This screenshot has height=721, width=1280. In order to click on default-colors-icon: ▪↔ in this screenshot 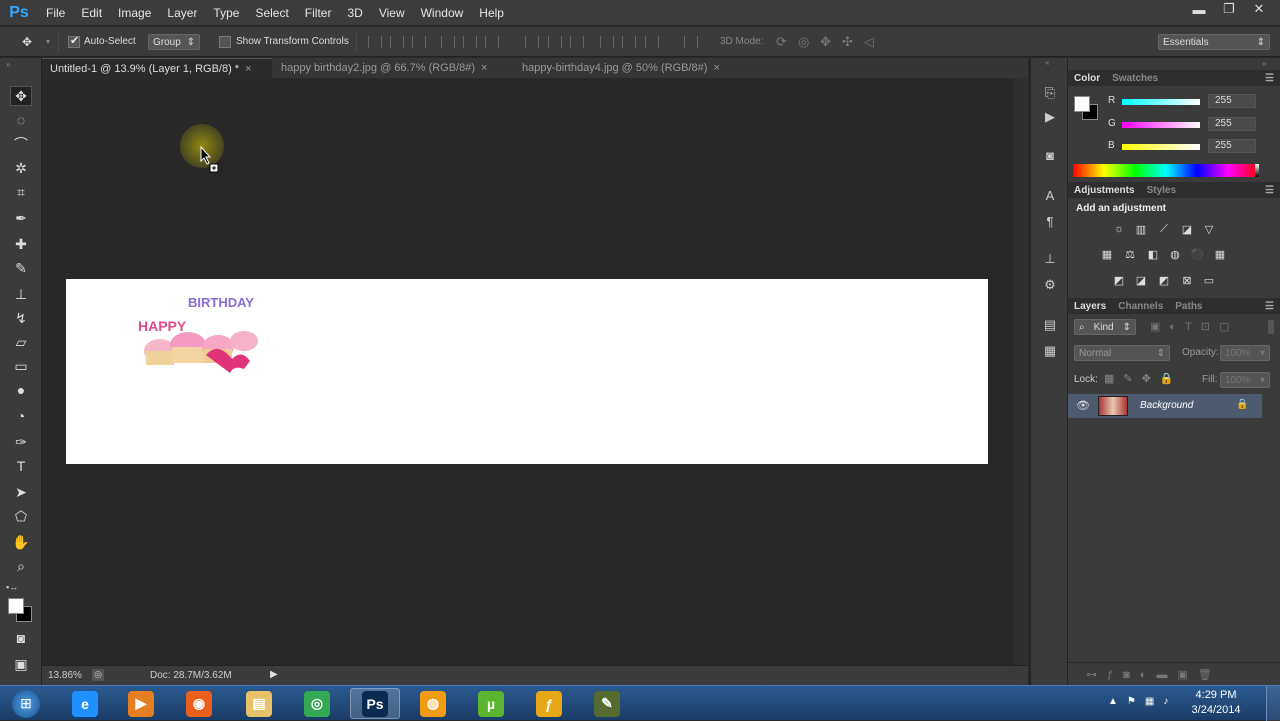, I will do `click(12, 587)`.